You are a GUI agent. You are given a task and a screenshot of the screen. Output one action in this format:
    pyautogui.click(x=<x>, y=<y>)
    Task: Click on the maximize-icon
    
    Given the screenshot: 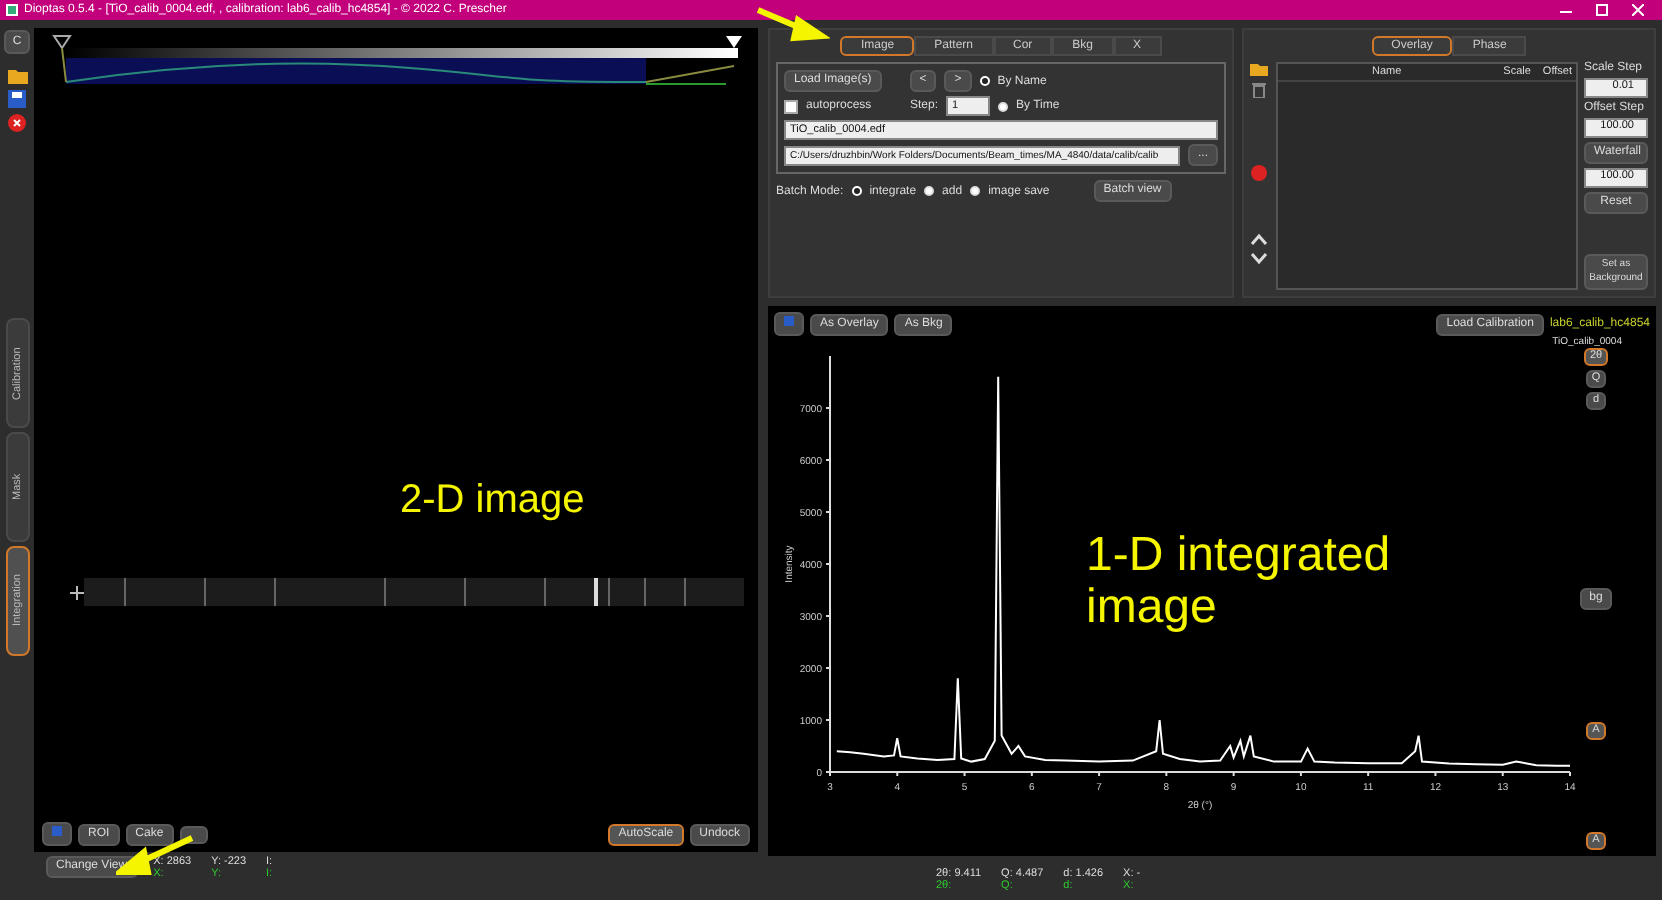 What is the action you would take?
    pyautogui.click(x=1602, y=10)
    